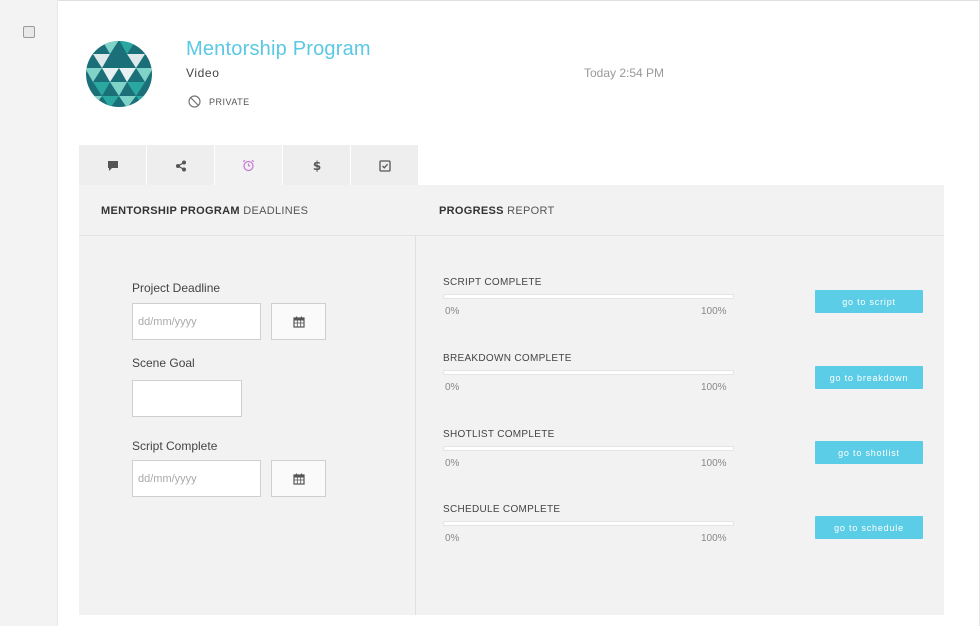  I want to click on project-deadline-calendar-button, so click(298, 321).